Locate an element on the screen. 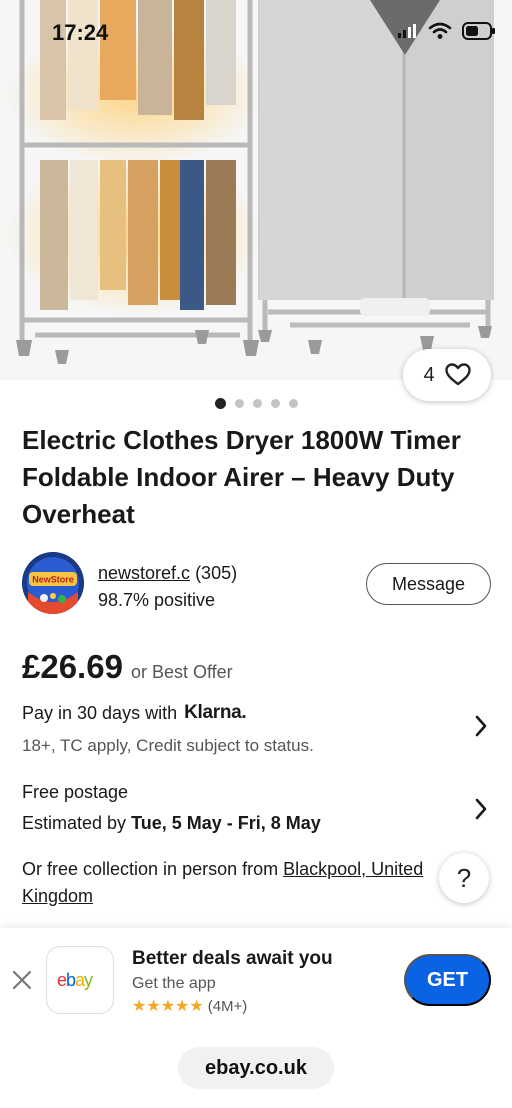 This screenshot has width=512, height=1108. cellular-signal-icon is located at coordinates (407, 31).